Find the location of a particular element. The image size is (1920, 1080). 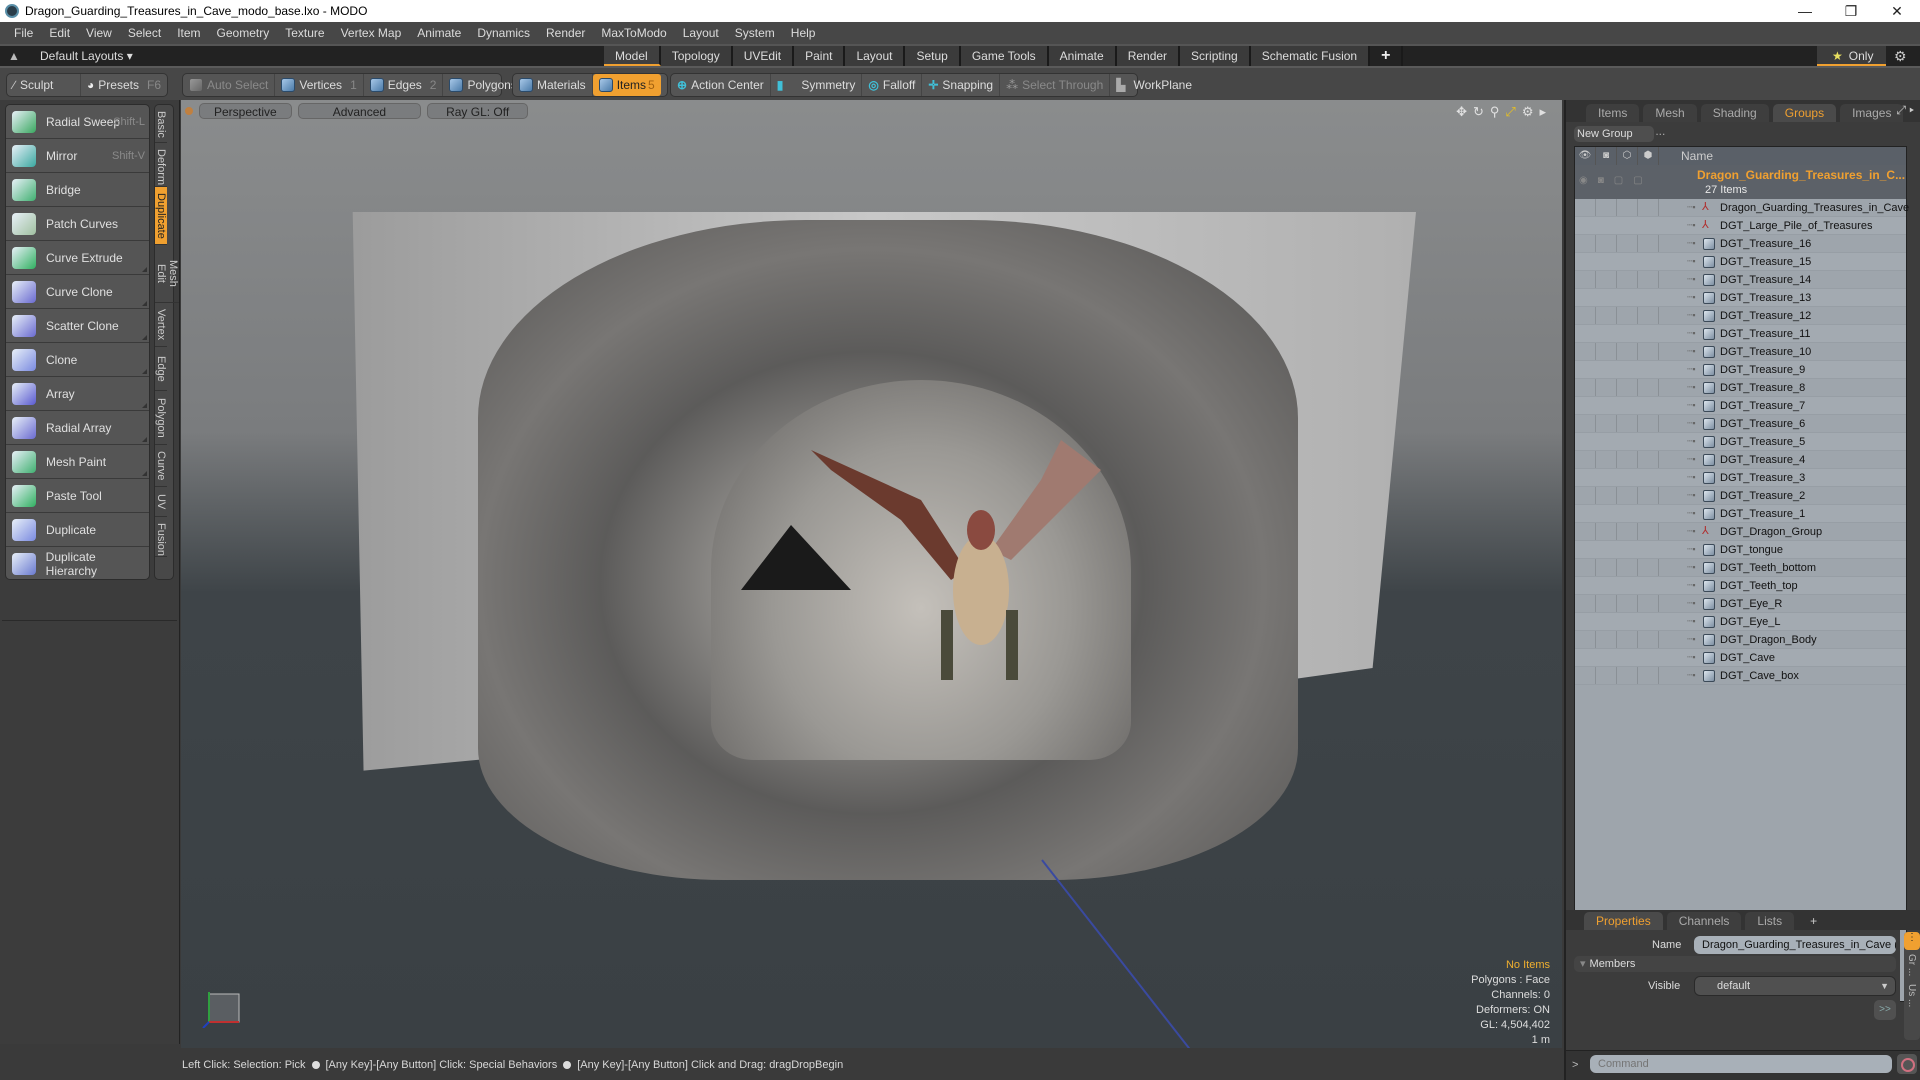

group-item-row: ┄▪ DGT_Treasure_13 is located at coordinates (1740, 298).